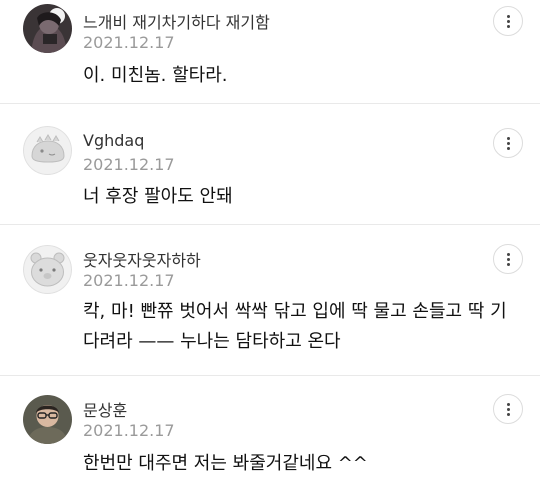 This screenshot has height=480, width=540. I want to click on dark-portrait-avatar-icon, so click(47, 28).